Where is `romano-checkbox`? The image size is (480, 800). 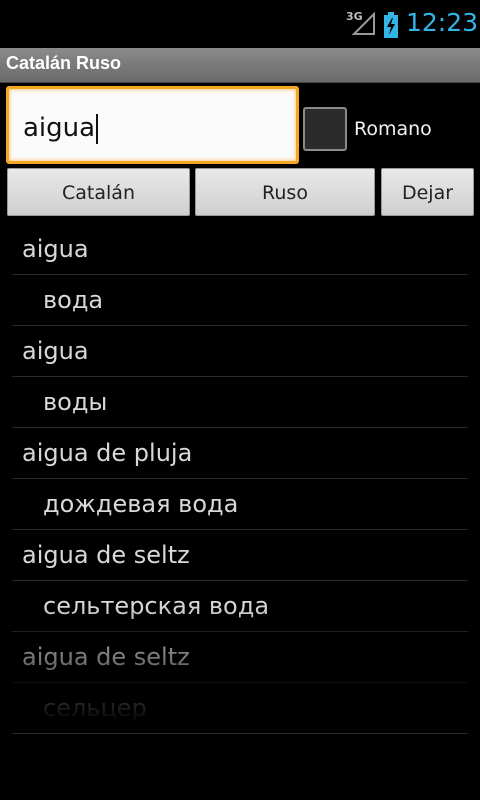 romano-checkbox is located at coordinates (325, 129).